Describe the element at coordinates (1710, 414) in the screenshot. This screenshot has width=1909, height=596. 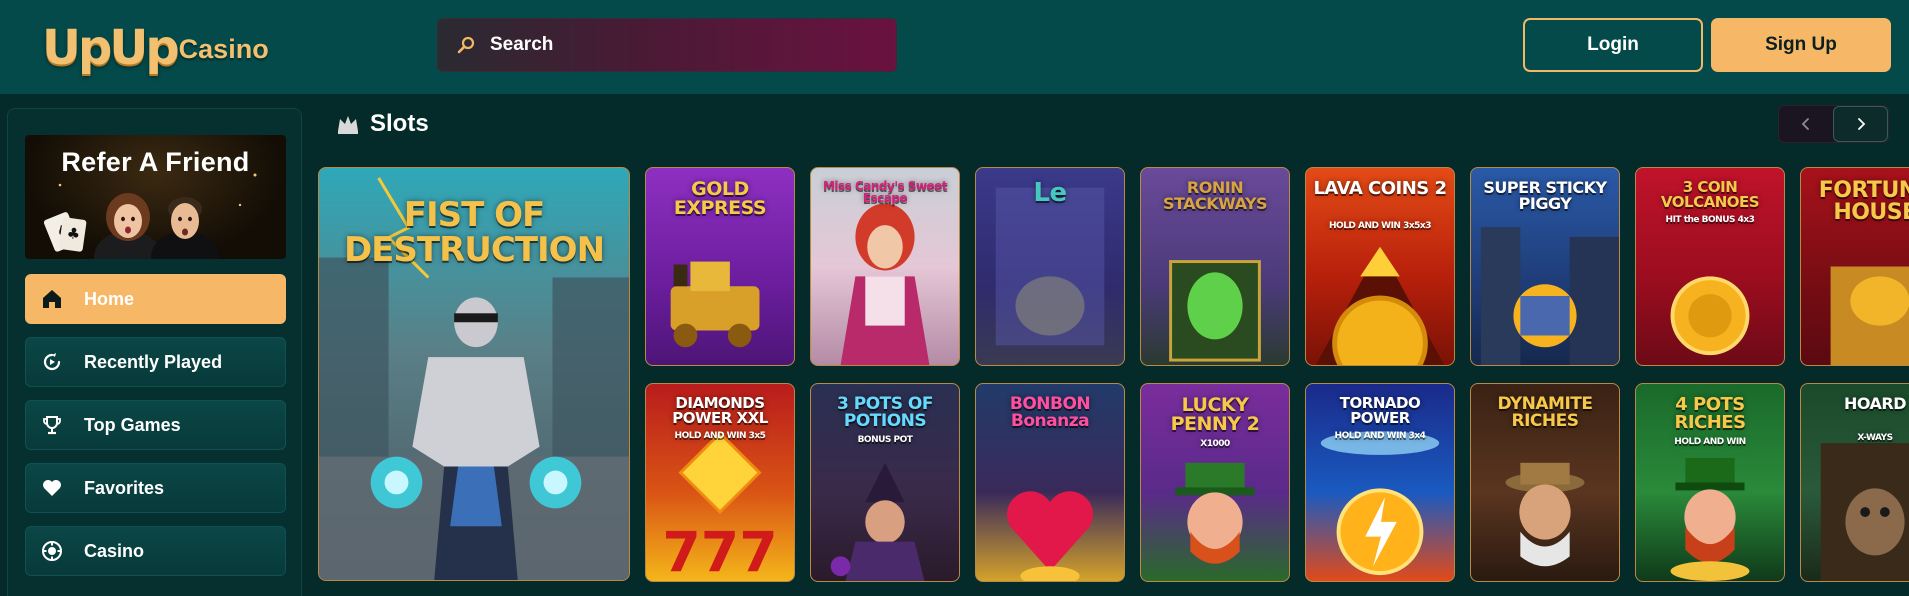
I see `game-title: 4 POTS RICHES` at that location.